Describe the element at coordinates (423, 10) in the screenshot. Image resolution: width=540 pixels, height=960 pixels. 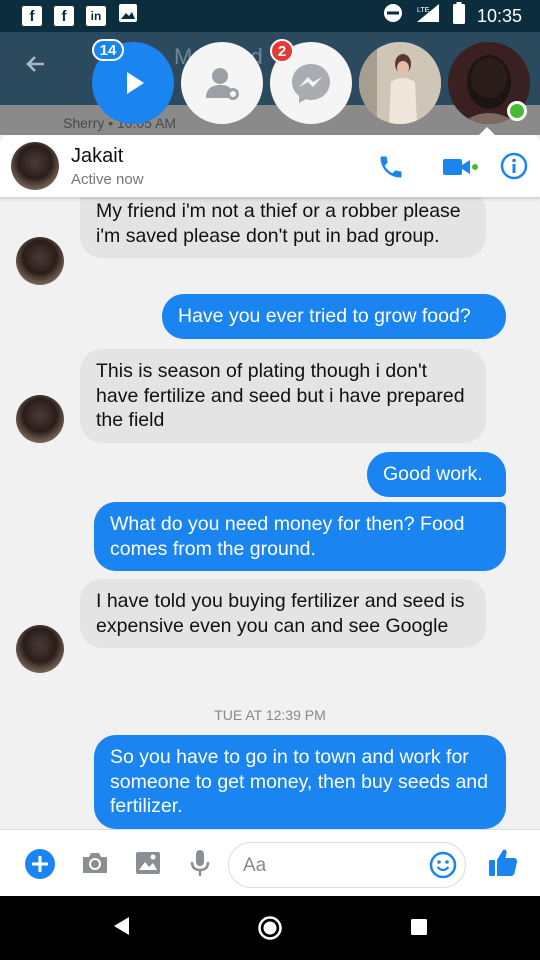
I see `svg-text: LTE` at that location.